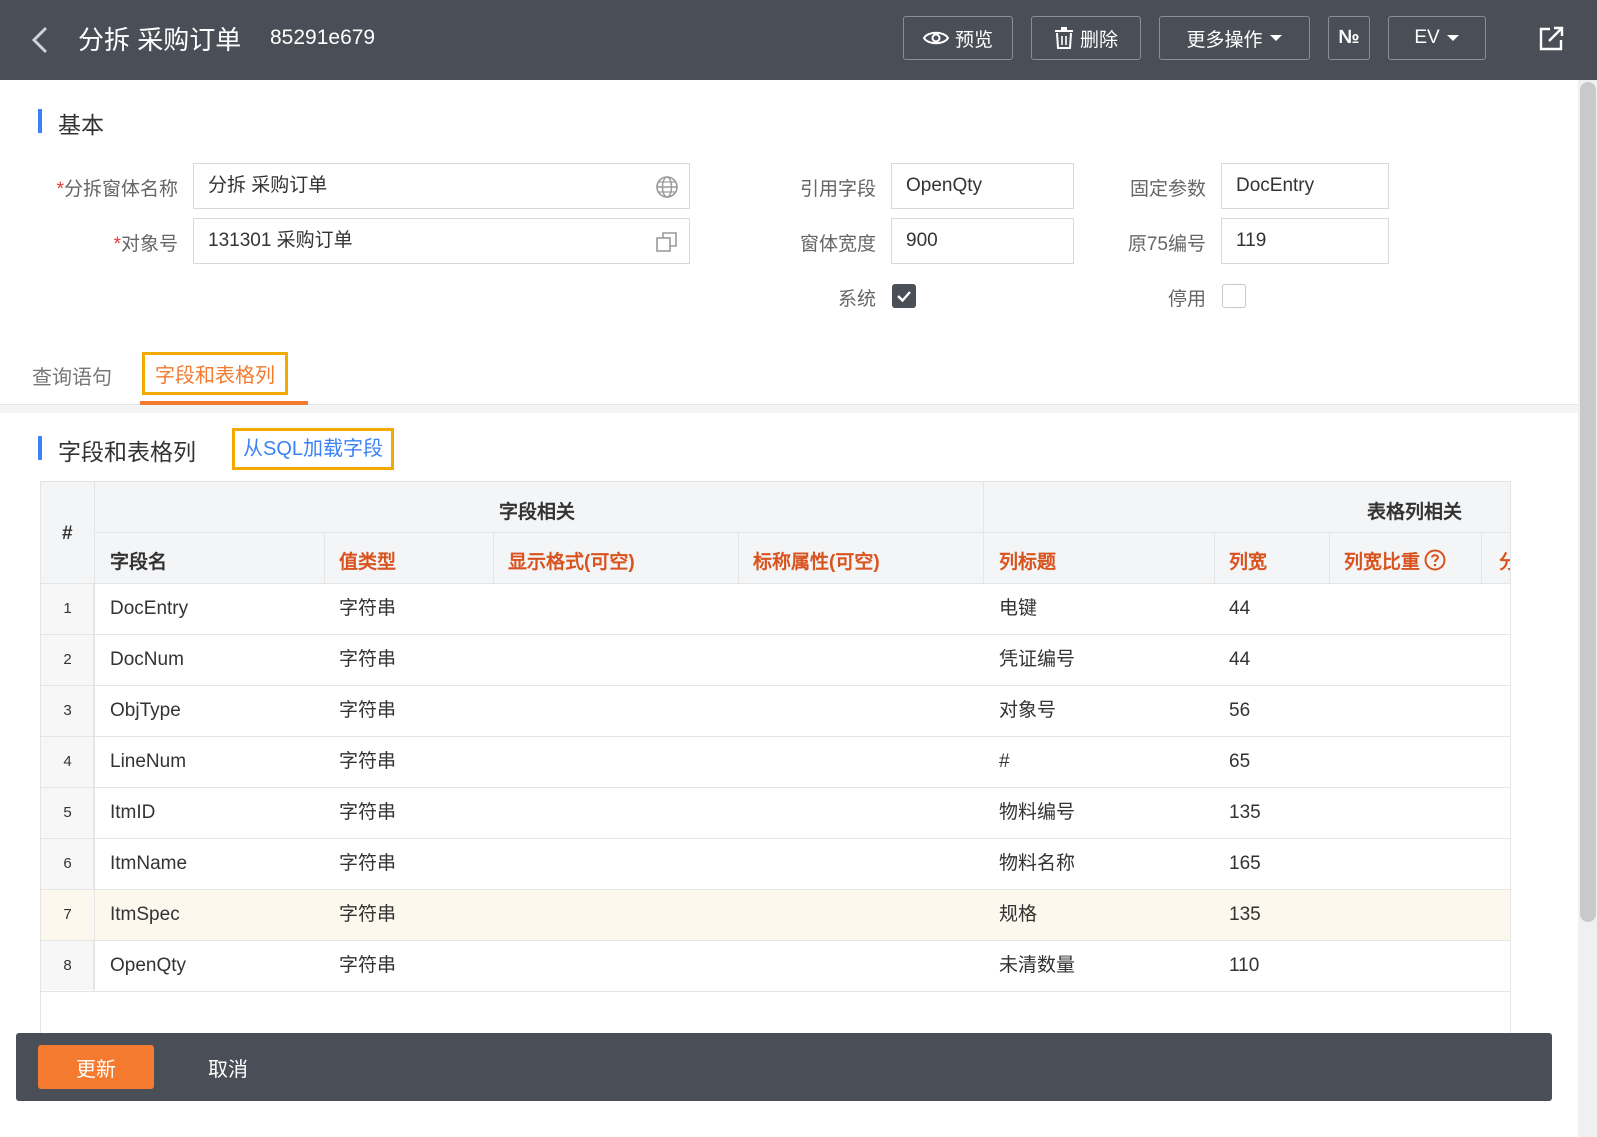 This screenshot has height=1137, width=1597. I want to click on col-column-title: 列标题, so click(1027, 560).